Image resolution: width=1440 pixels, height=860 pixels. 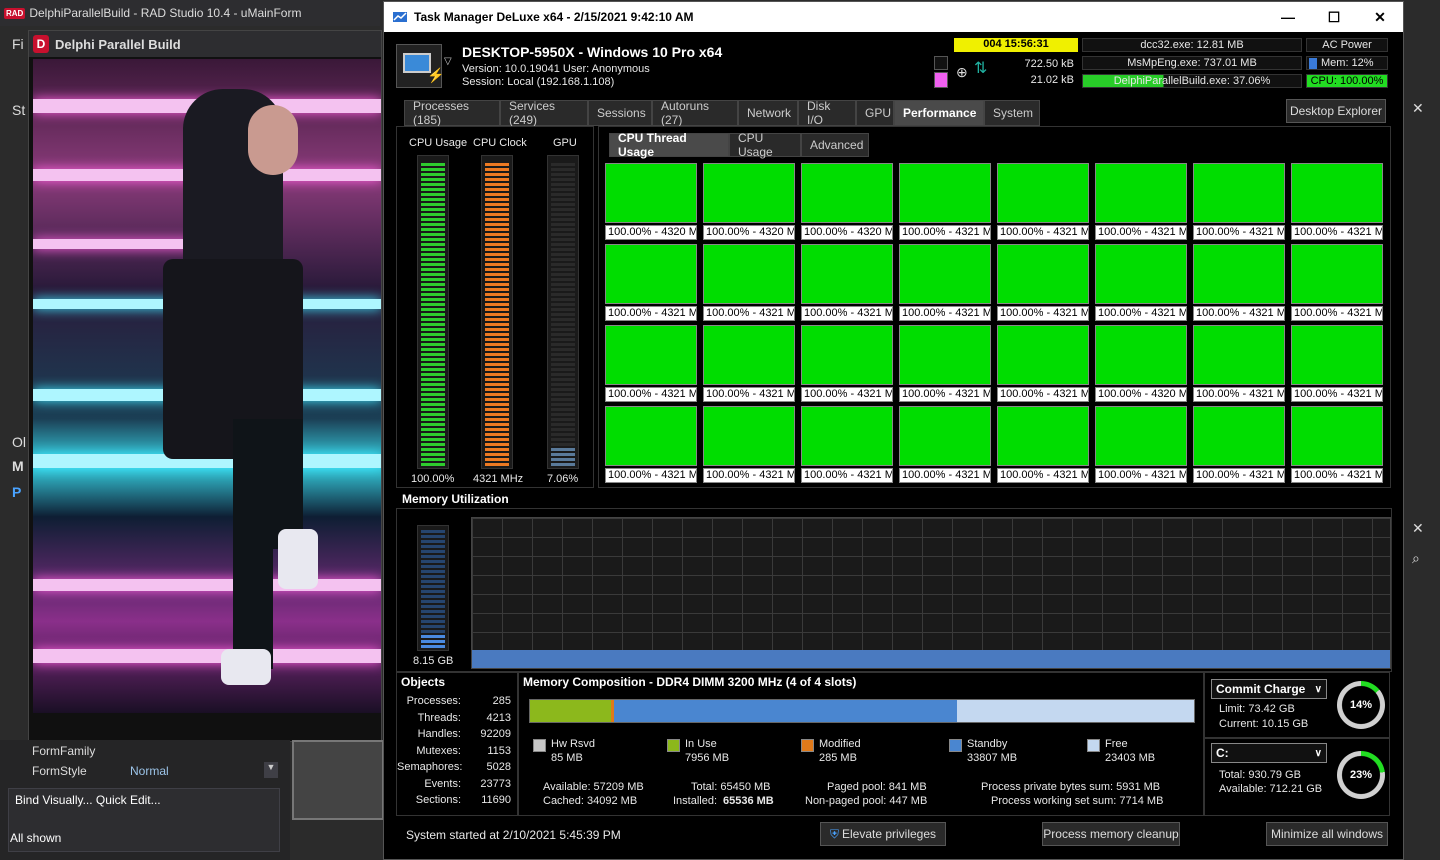 What do you see at coordinates (835, 145) in the screenshot?
I see `subtab-advanced: Advanced` at bounding box center [835, 145].